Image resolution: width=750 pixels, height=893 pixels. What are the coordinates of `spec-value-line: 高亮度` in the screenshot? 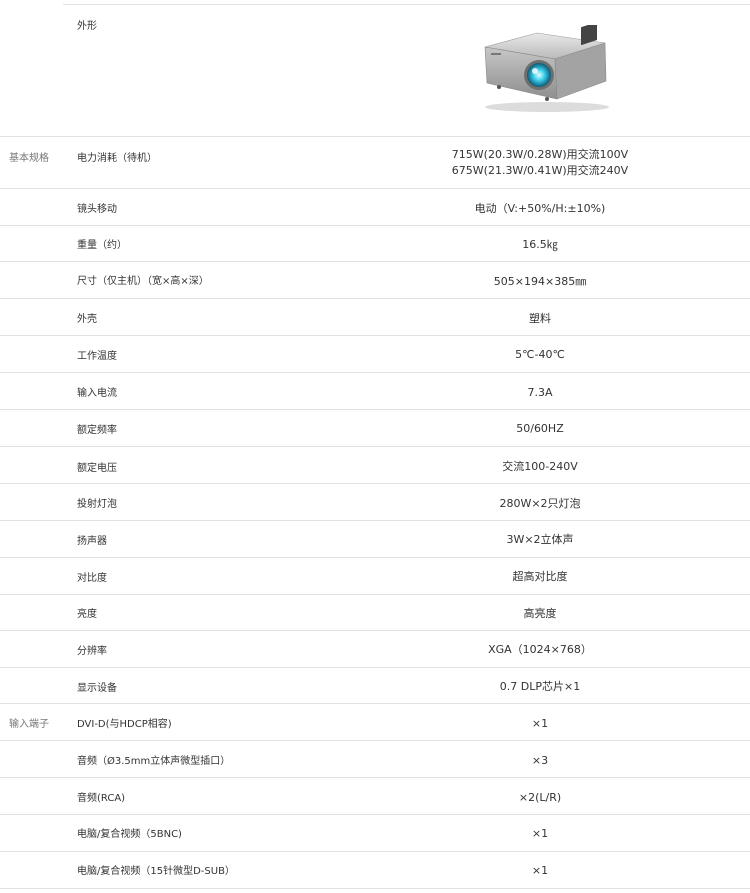 It's located at (540, 613).